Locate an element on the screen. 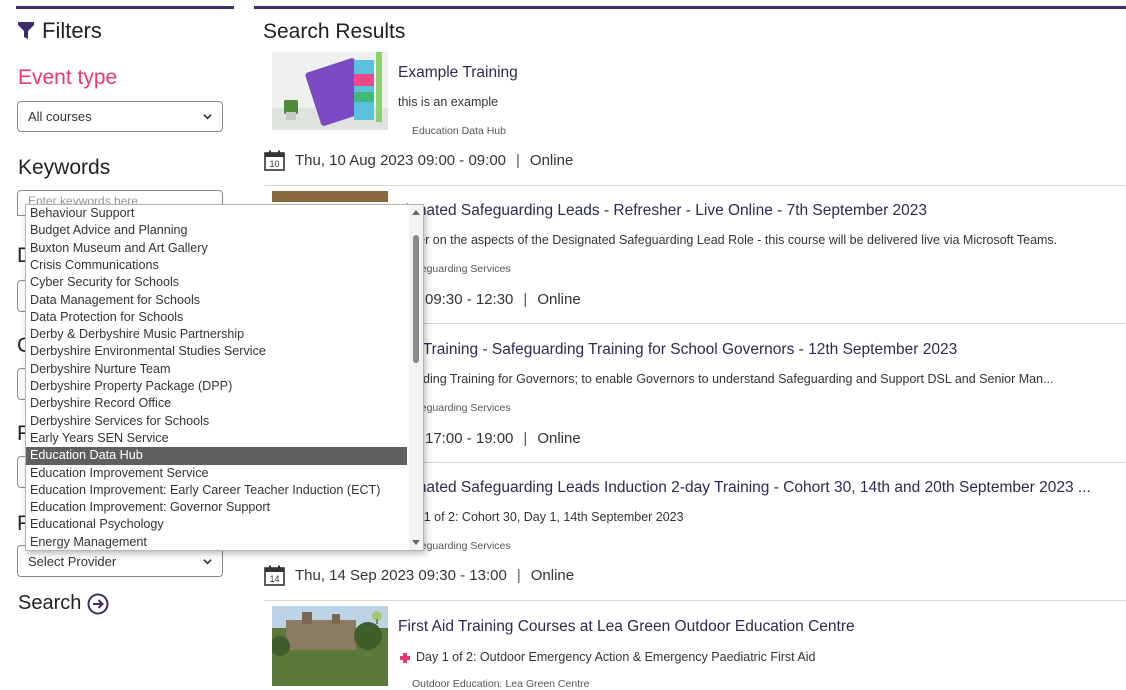 Image resolution: width=1126 pixels, height=690 pixels. result-title: Example Training is located at coordinates (458, 73).